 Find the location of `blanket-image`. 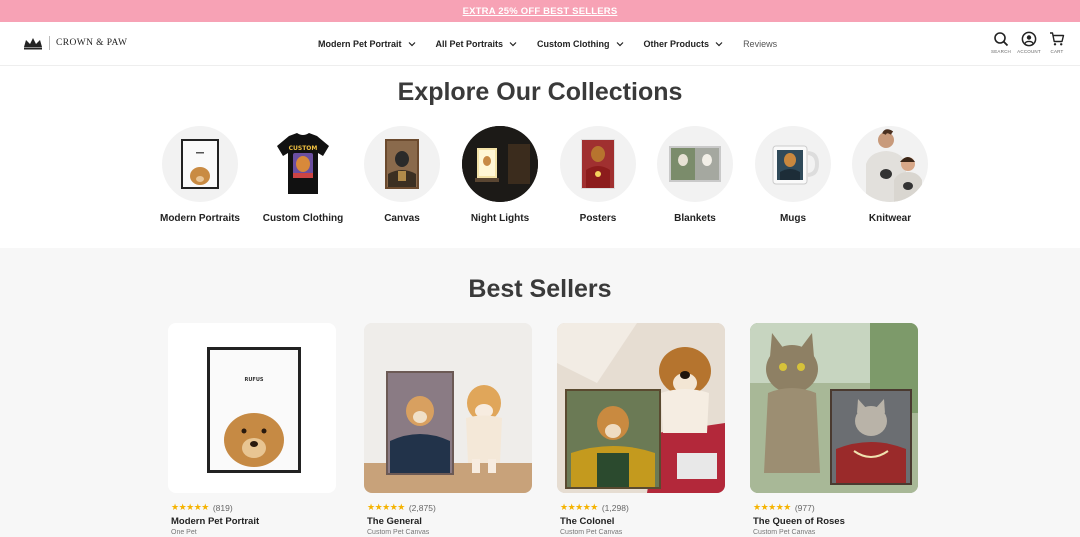

blanket-image is located at coordinates (695, 164).